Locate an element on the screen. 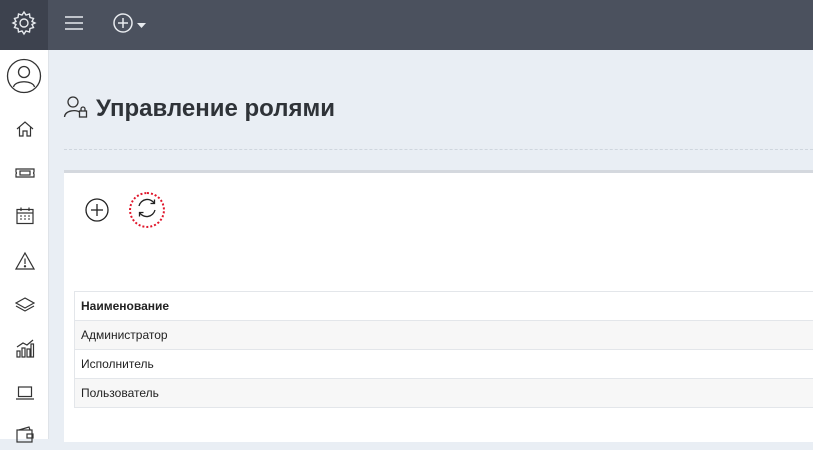 The width and height of the screenshot is (813, 450). add-dropdown-button is located at coordinates (132, 25).